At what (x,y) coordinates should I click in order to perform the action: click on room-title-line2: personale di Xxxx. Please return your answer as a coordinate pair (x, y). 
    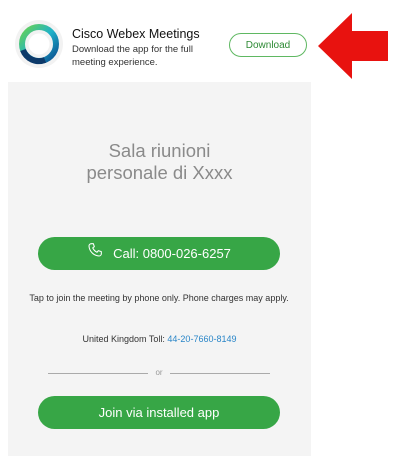
    Looking at the image, I should click on (159, 172).